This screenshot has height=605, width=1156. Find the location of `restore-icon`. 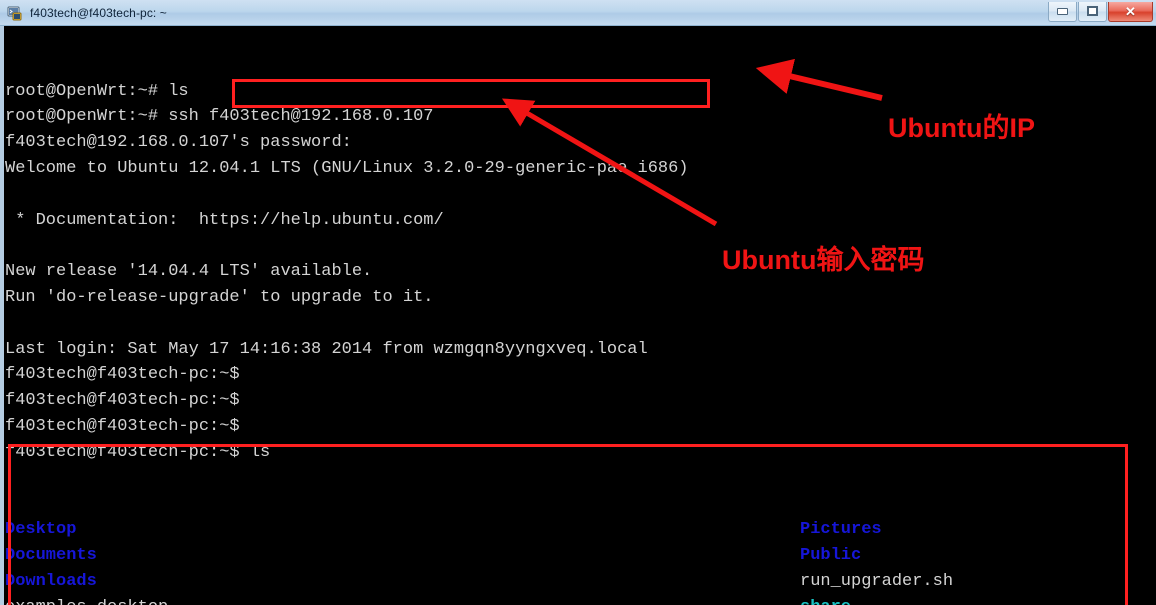

restore-icon is located at coordinates (1092, 11).